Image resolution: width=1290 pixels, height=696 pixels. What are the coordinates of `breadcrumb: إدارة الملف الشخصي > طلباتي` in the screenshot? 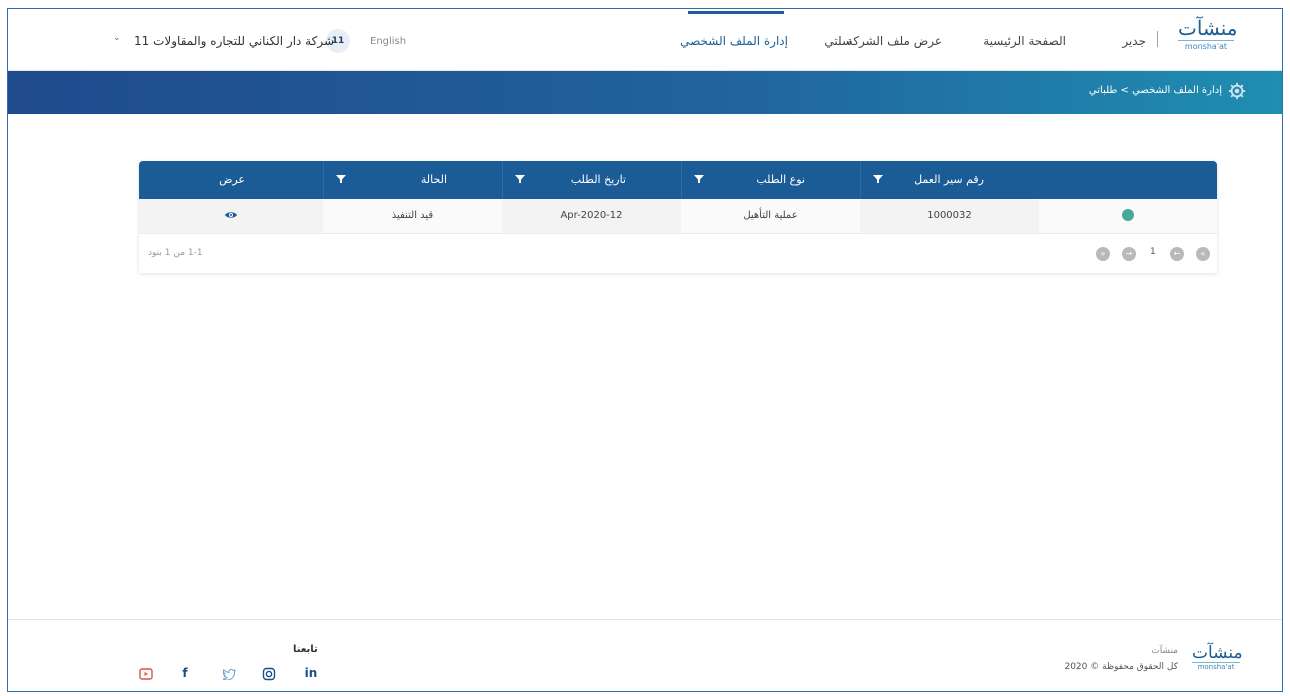 It's located at (1155, 90).